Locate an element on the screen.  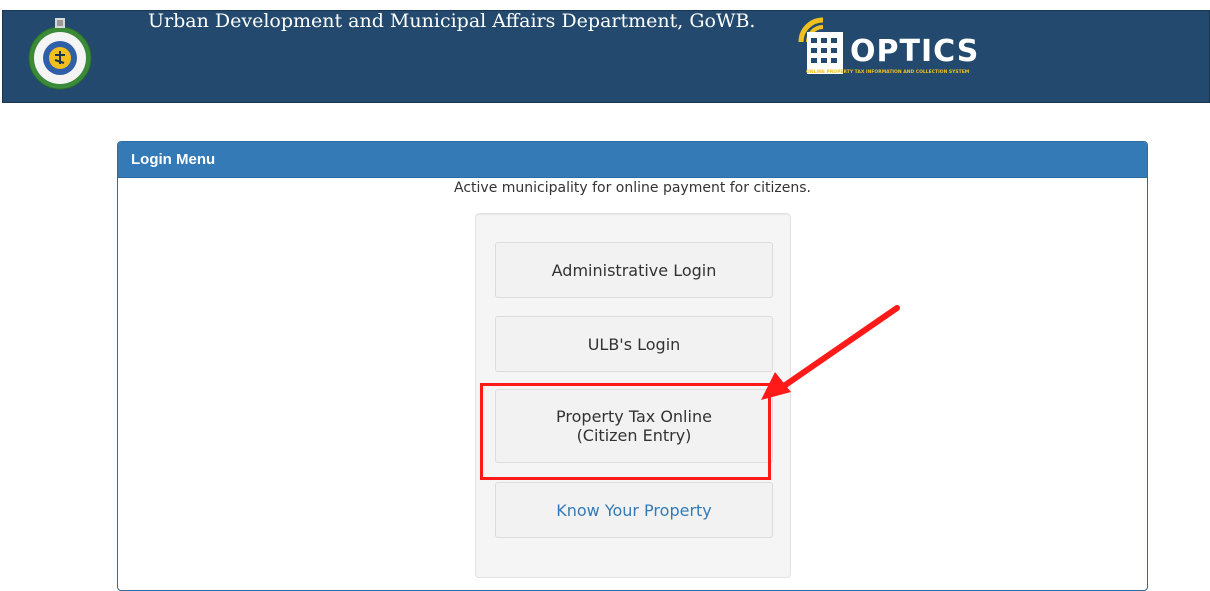
red-arrow-icon is located at coordinates (830, 352).